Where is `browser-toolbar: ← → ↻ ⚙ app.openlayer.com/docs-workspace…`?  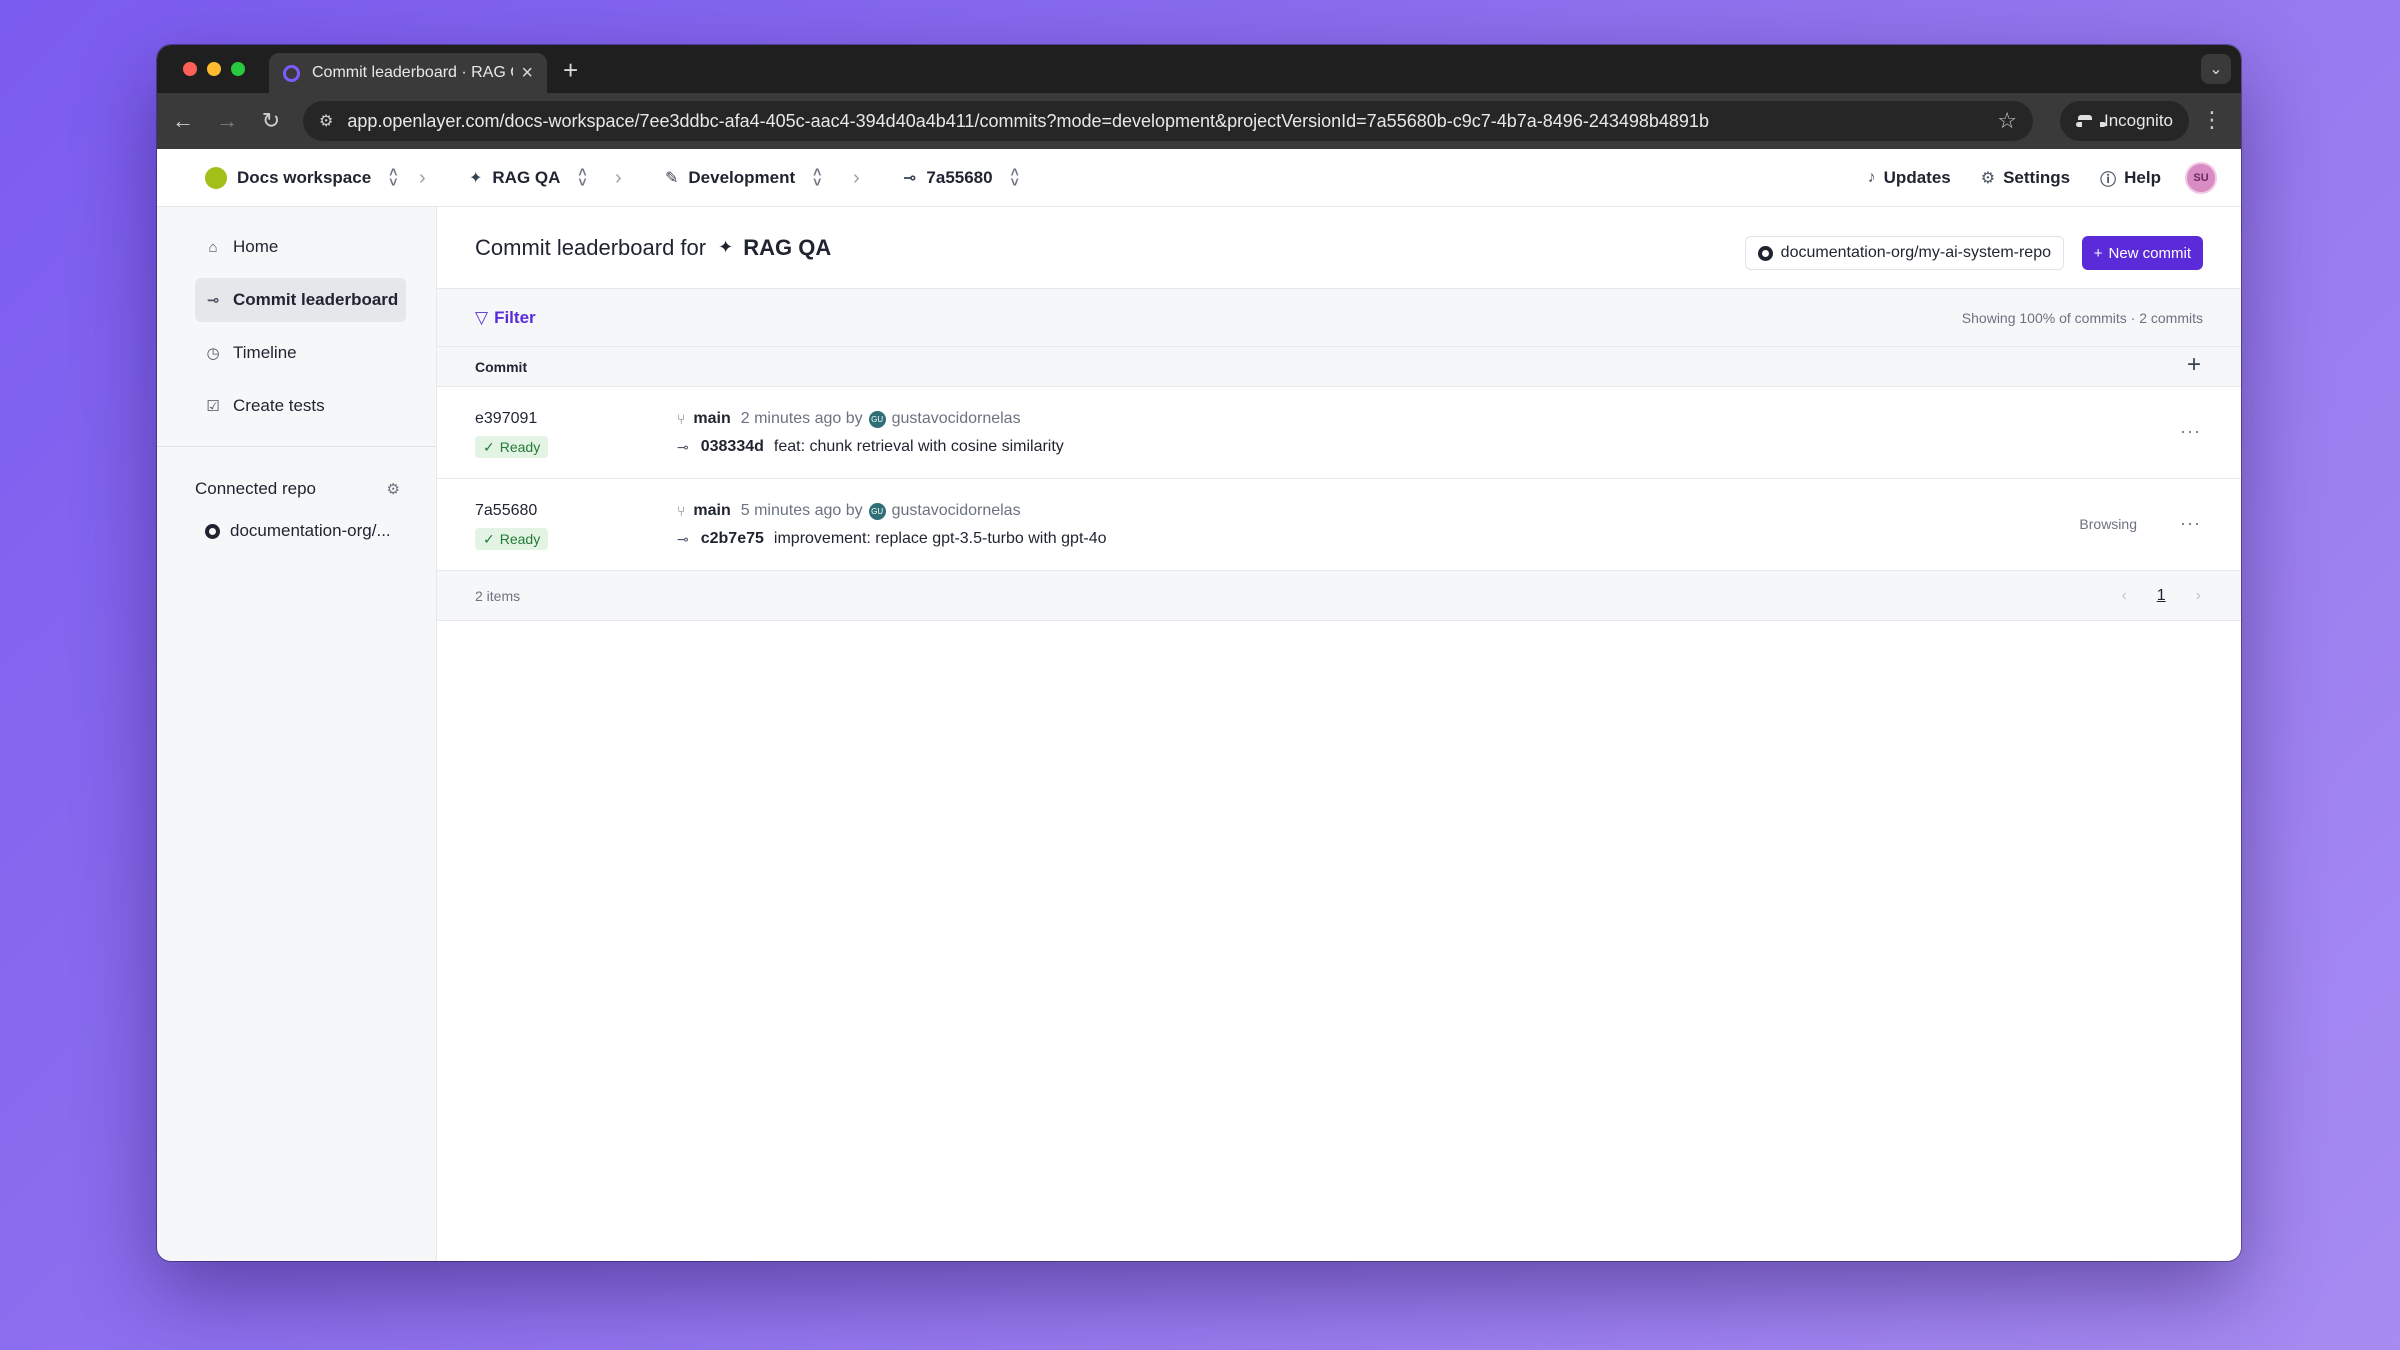
browser-toolbar: ← → ↻ ⚙ app.openlayer.com/docs-workspace… is located at coordinates (1199, 121).